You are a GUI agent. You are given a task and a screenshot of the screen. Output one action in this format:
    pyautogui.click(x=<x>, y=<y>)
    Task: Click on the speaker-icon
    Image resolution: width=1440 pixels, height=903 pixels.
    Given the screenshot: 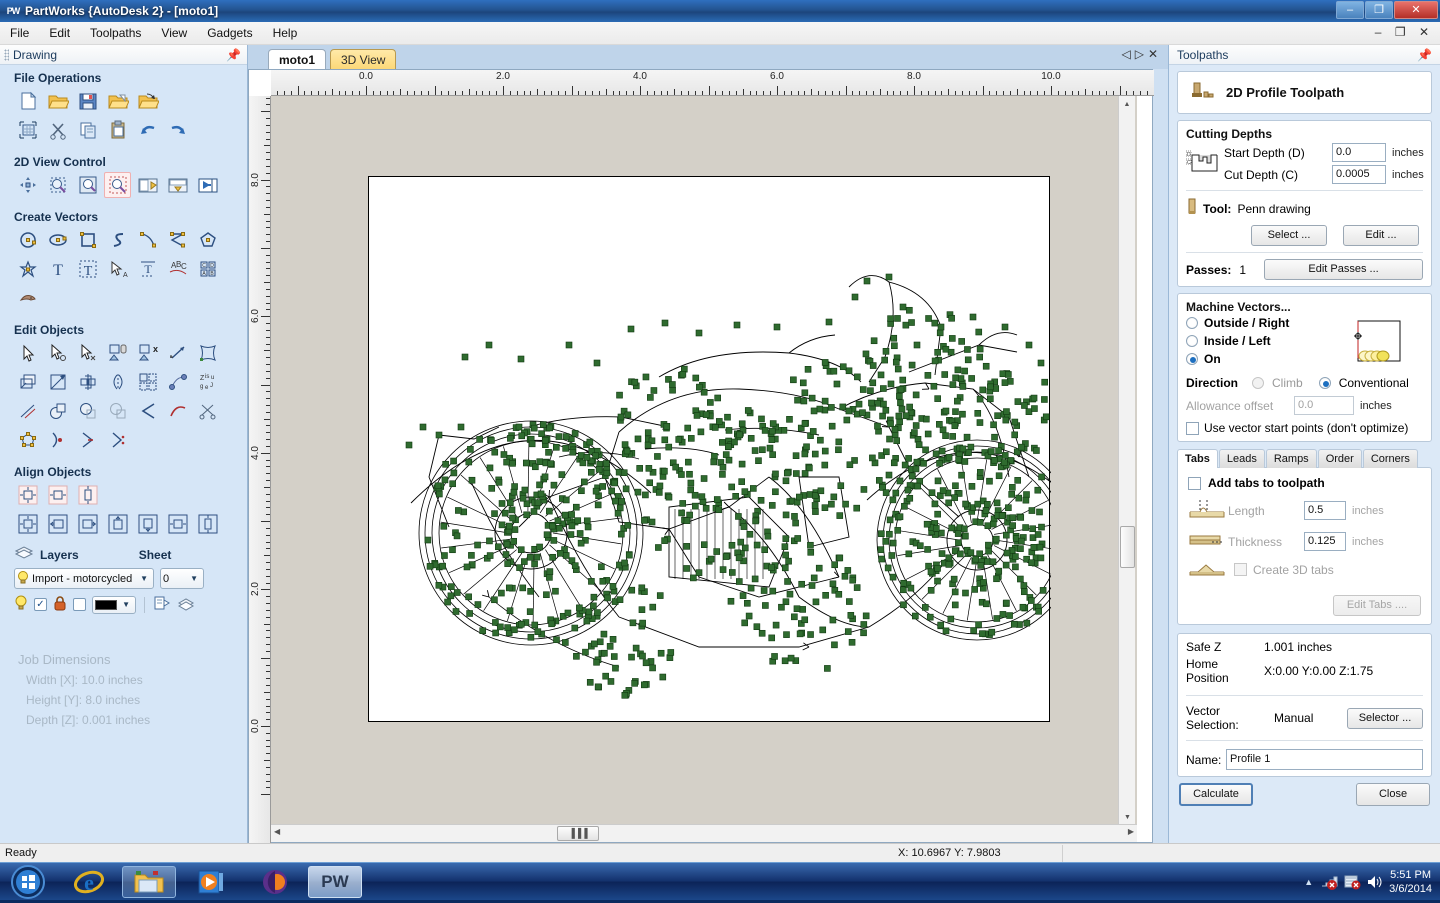 What is the action you would take?
    pyautogui.click(x=1374, y=882)
    